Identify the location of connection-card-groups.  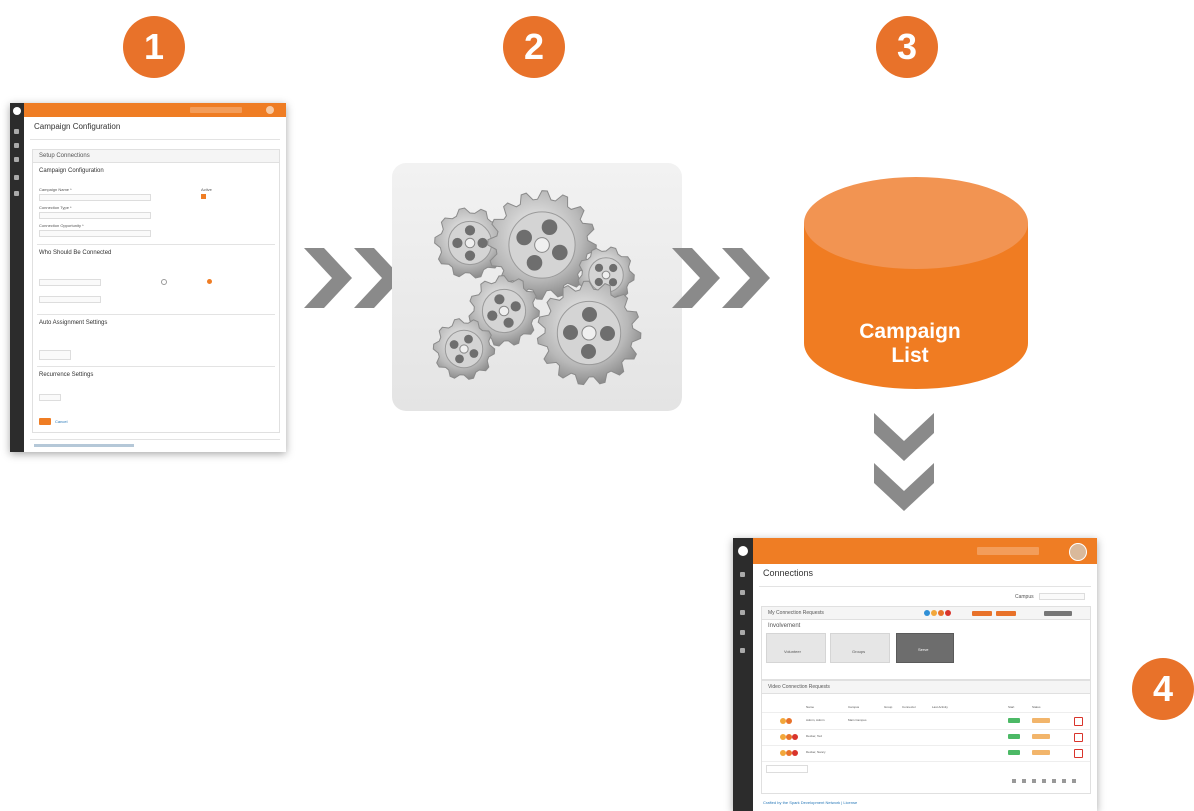
(860, 648).